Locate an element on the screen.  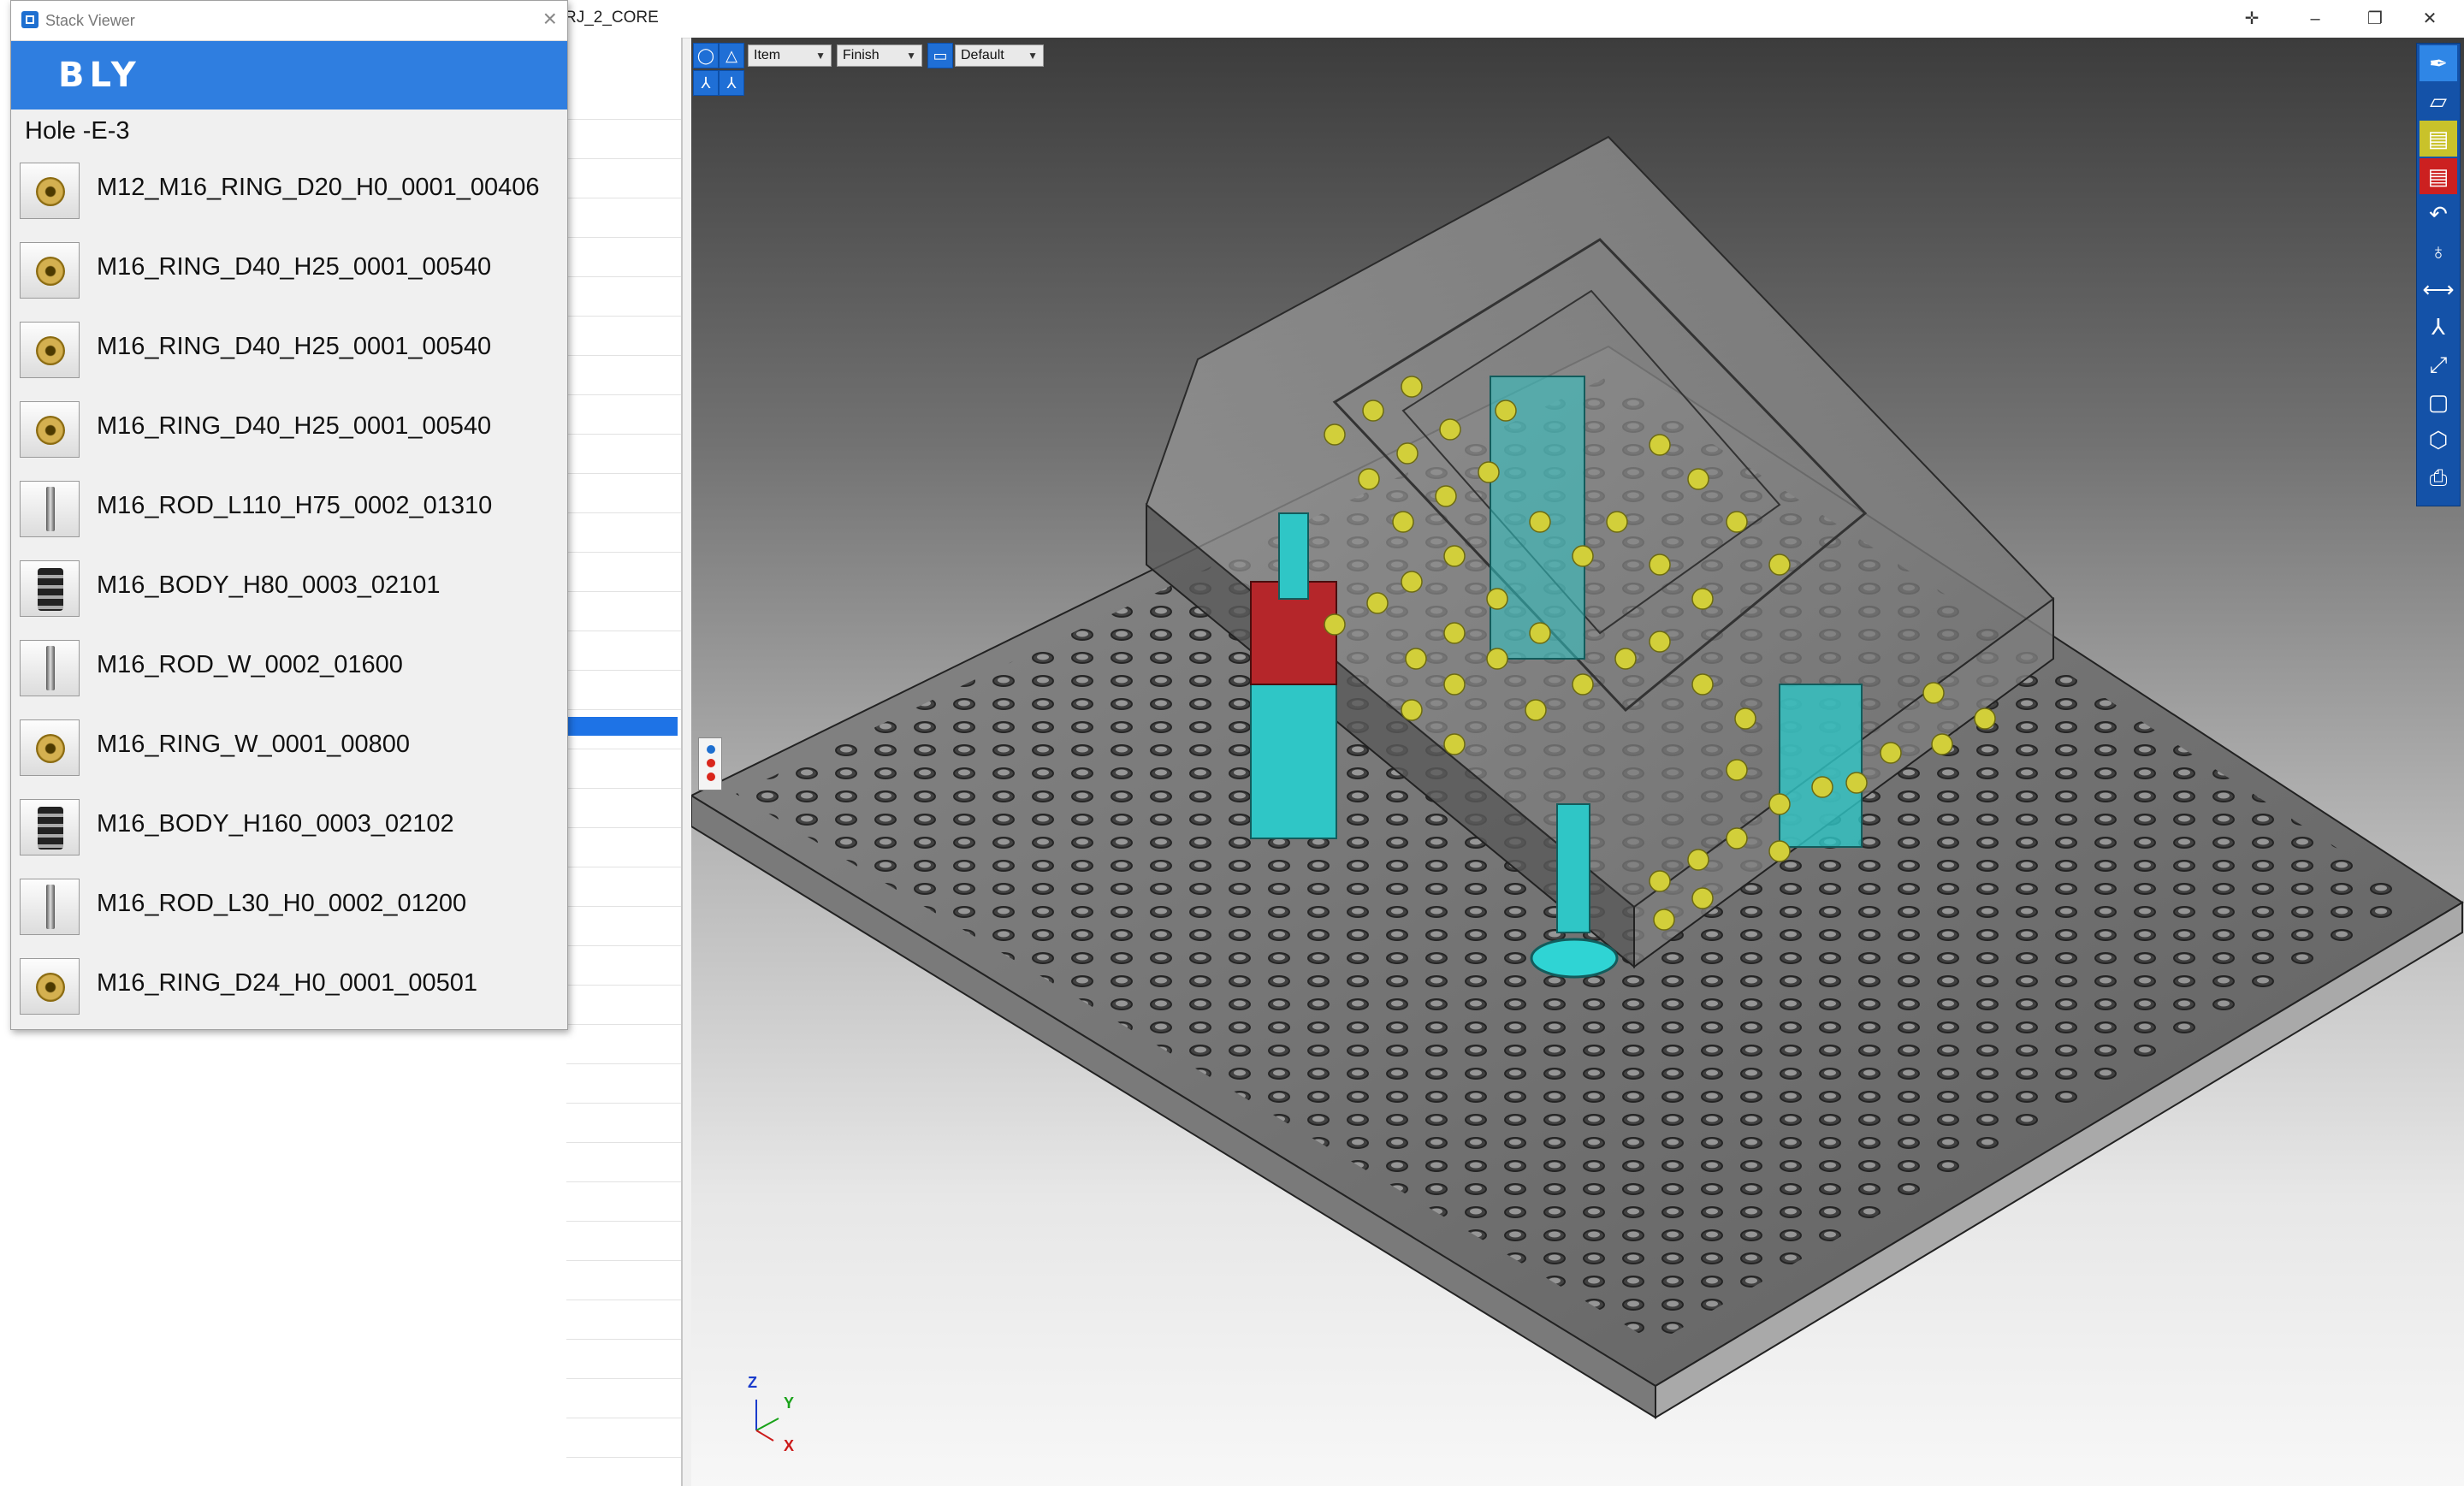
app-icon is located at coordinates (29, 19).